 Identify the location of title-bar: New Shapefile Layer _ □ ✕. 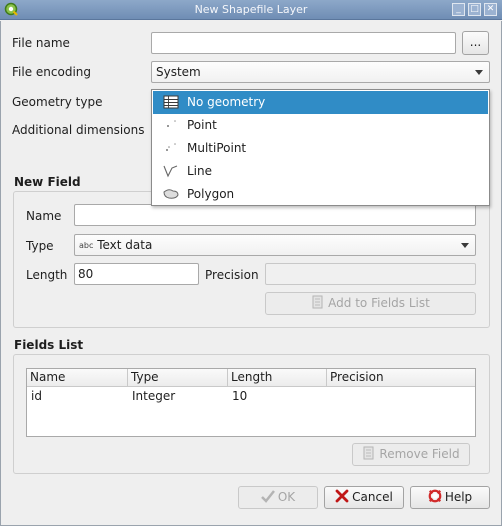
(251, 10).